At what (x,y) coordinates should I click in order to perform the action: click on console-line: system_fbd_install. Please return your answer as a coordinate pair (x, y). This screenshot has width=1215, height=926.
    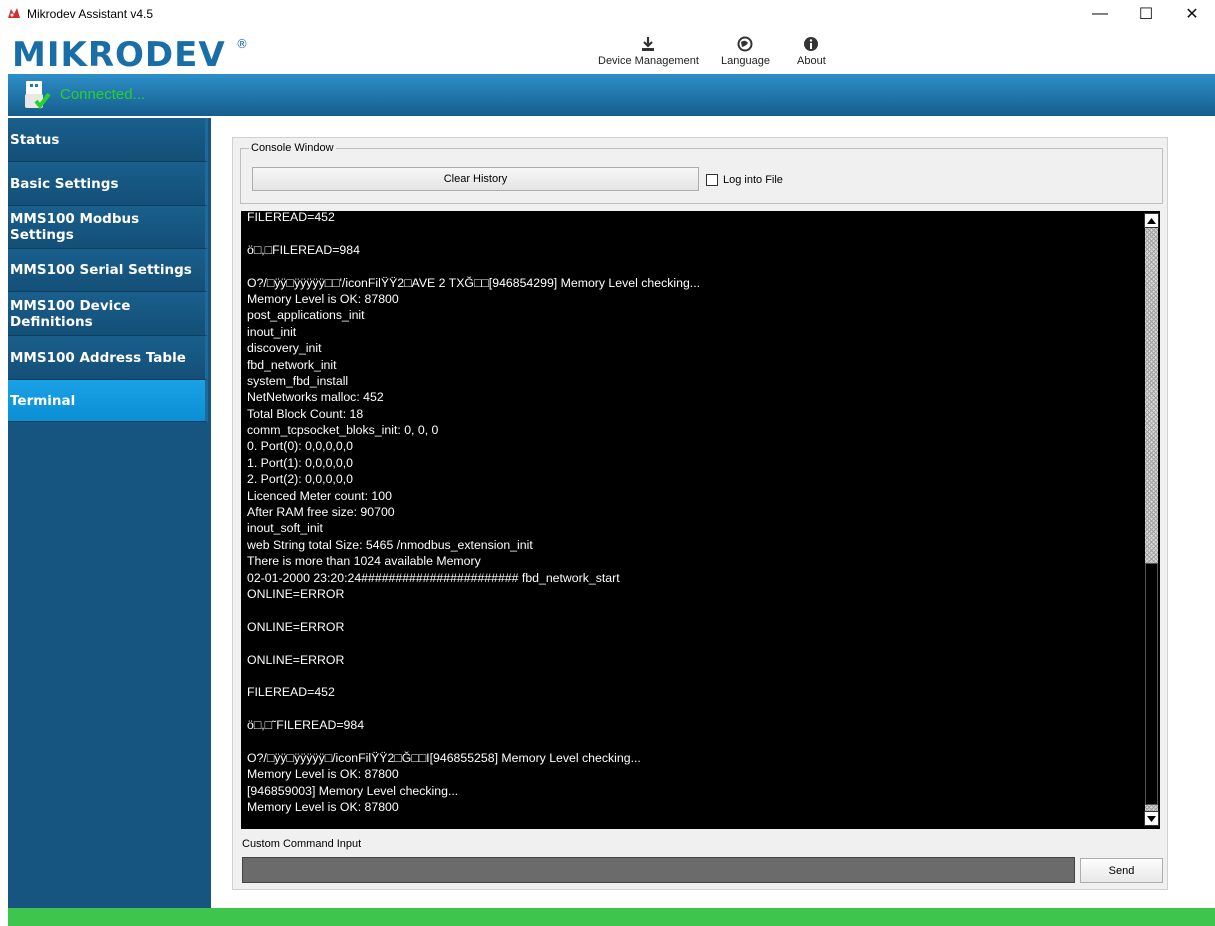
    Looking at the image, I should click on (298, 380).